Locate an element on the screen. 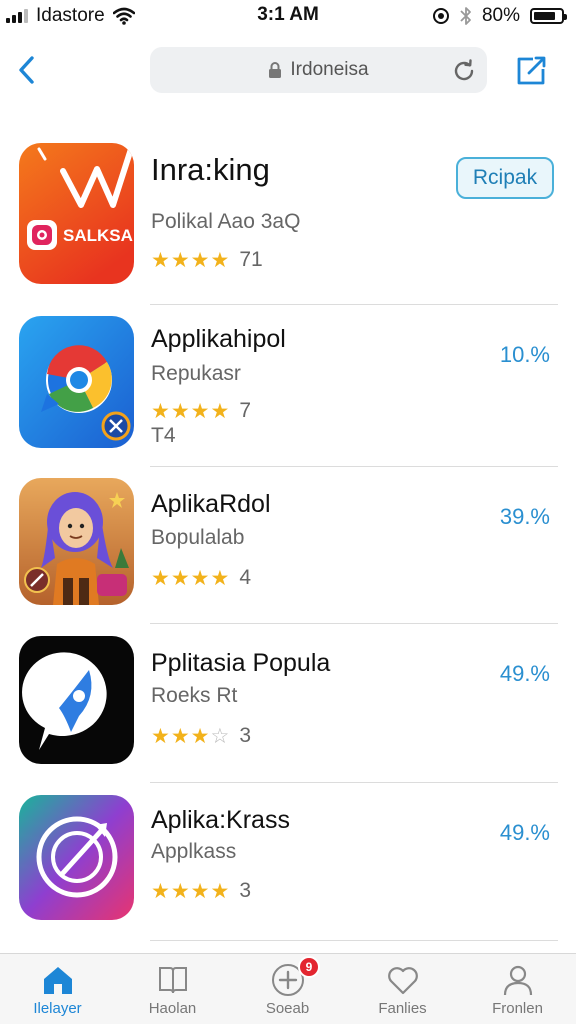  battery-icon is located at coordinates (548, 16).